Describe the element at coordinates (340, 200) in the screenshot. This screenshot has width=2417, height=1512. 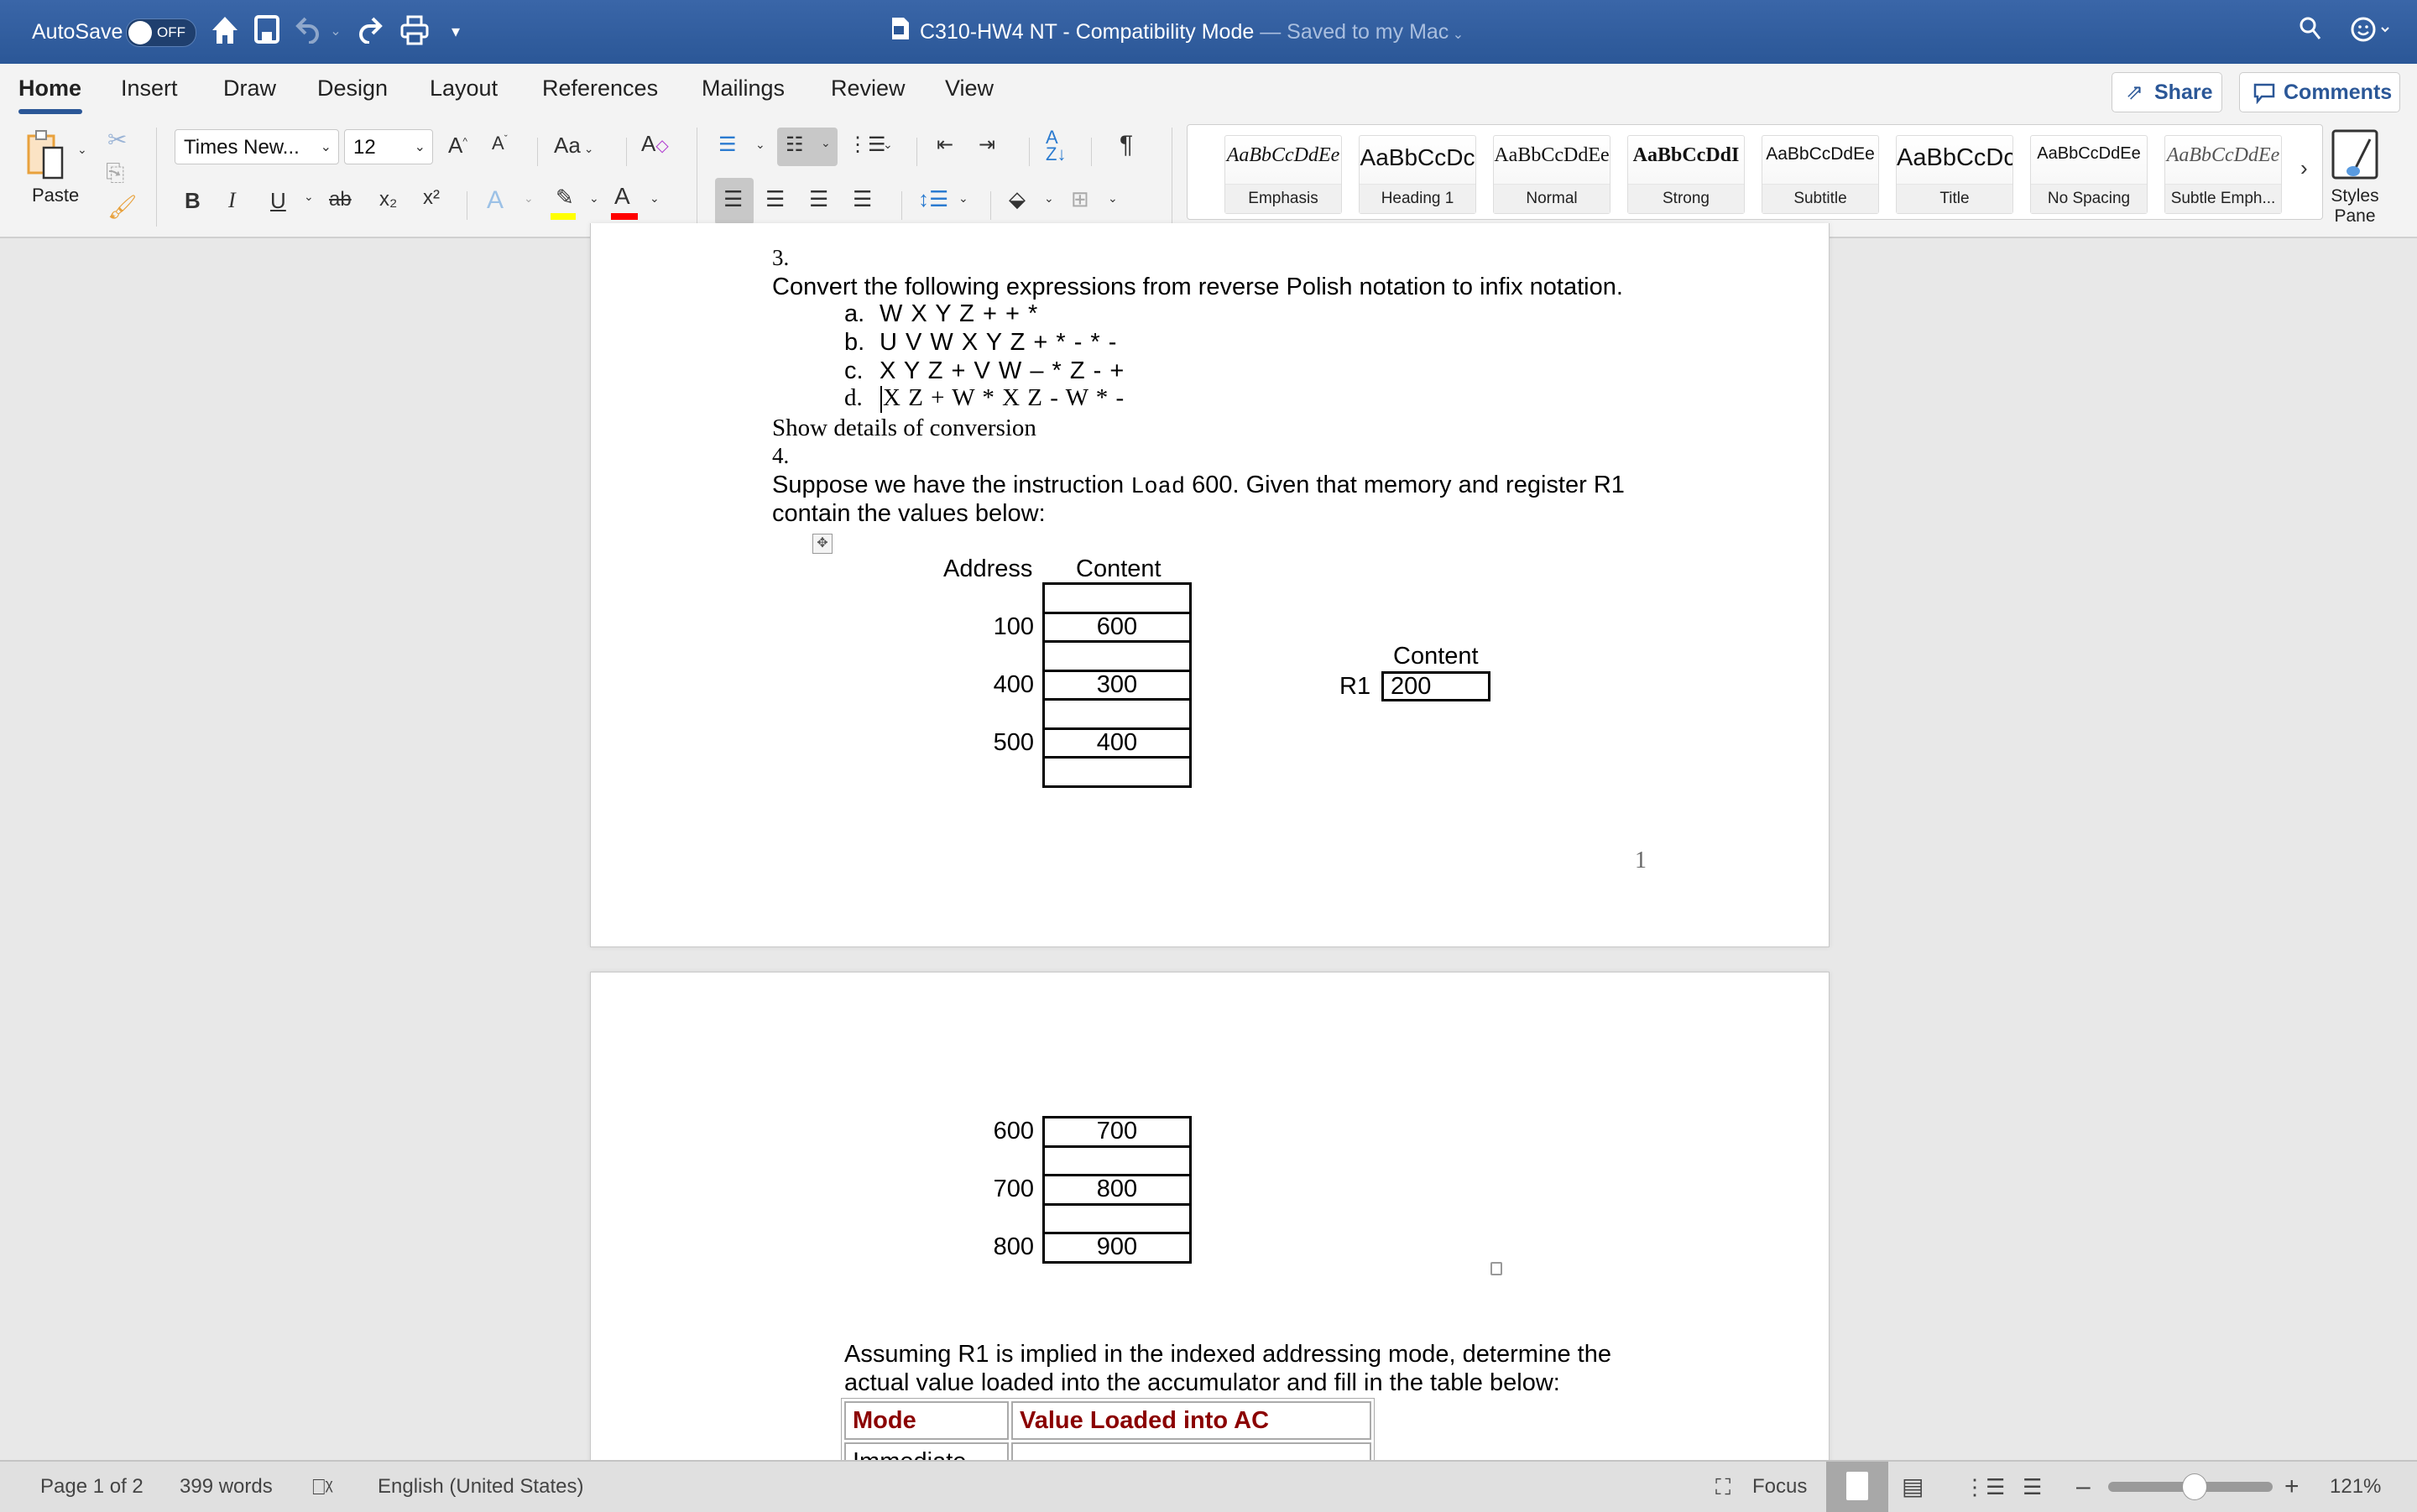
I see `strikethrough-button: ab` at that location.